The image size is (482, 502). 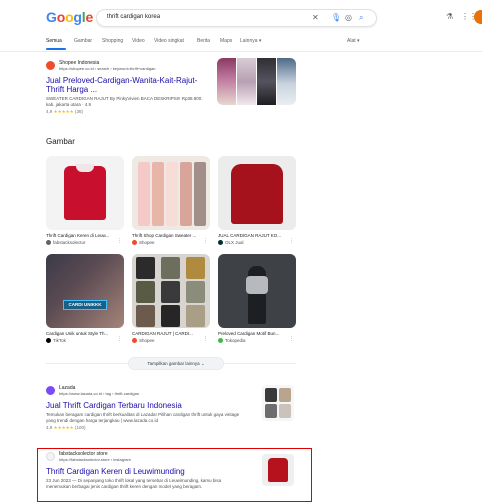 What do you see at coordinates (234, 242) in the screenshot?
I see `source-name: OLX Jual` at bounding box center [234, 242].